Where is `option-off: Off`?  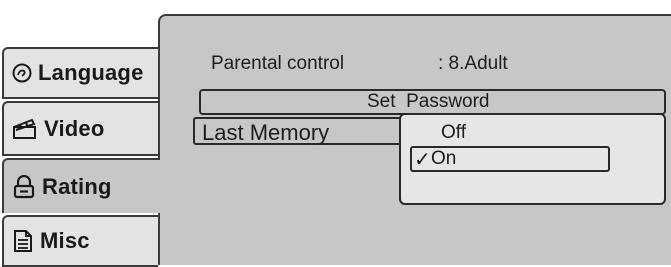
option-off: Off is located at coordinates (453, 133).